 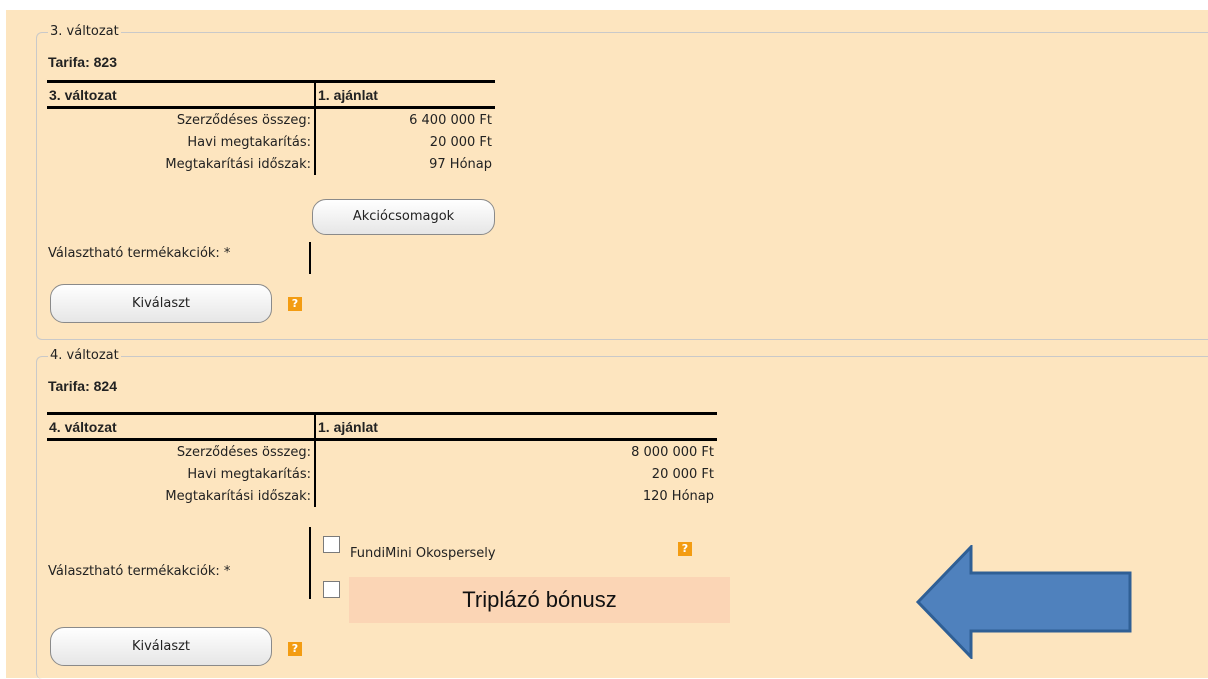 What do you see at coordinates (161, 646) in the screenshot?
I see `variant-4-select-button: Kiválaszt` at bounding box center [161, 646].